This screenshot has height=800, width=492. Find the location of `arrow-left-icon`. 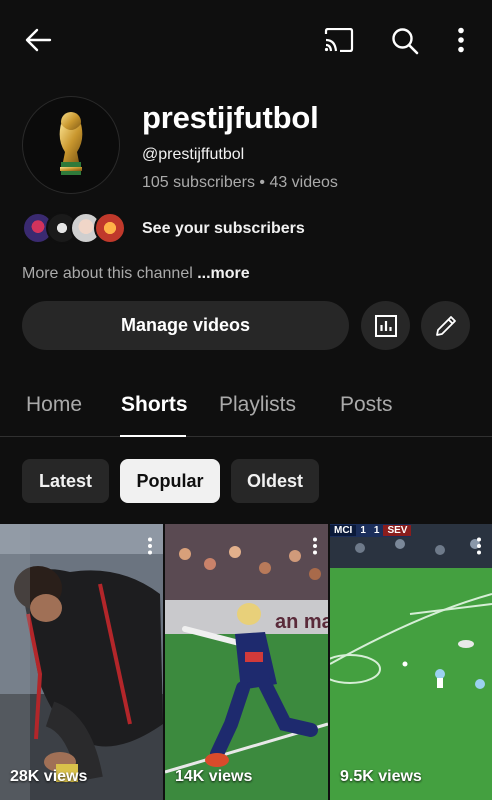

arrow-left-icon is located at coordinates (38, 40).